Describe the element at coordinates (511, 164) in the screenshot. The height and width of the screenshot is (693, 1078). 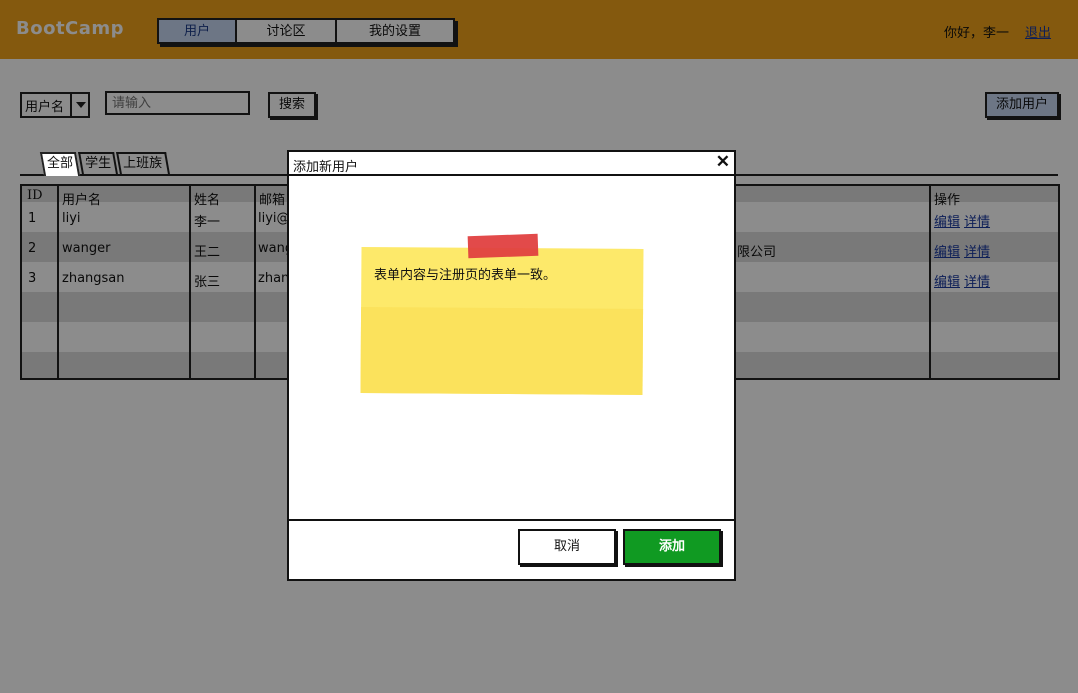
I see `dialog-title-bar: 添加新用户 ✕` at that location.